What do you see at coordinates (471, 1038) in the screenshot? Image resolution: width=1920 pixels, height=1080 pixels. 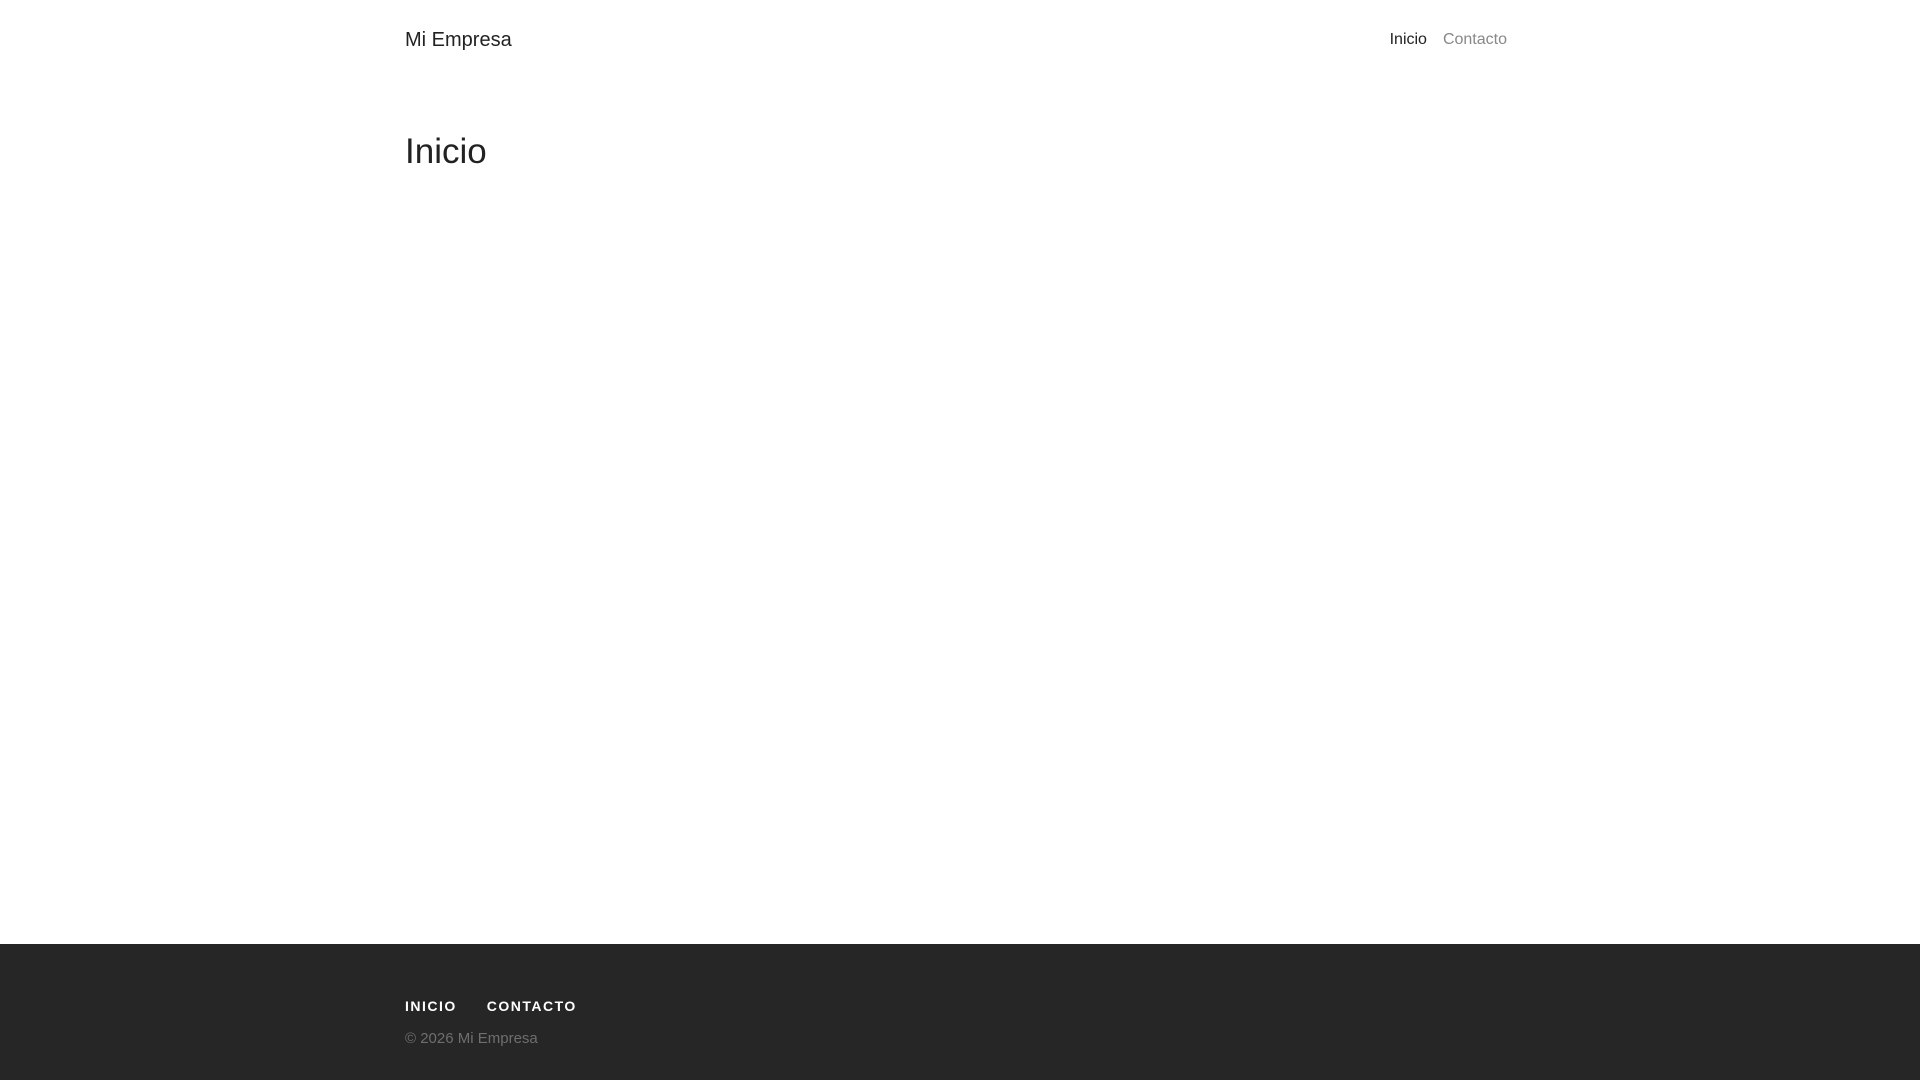 I see `copyright-text: © 2026 Mi Empresa` at bounding box center [471, 1038].